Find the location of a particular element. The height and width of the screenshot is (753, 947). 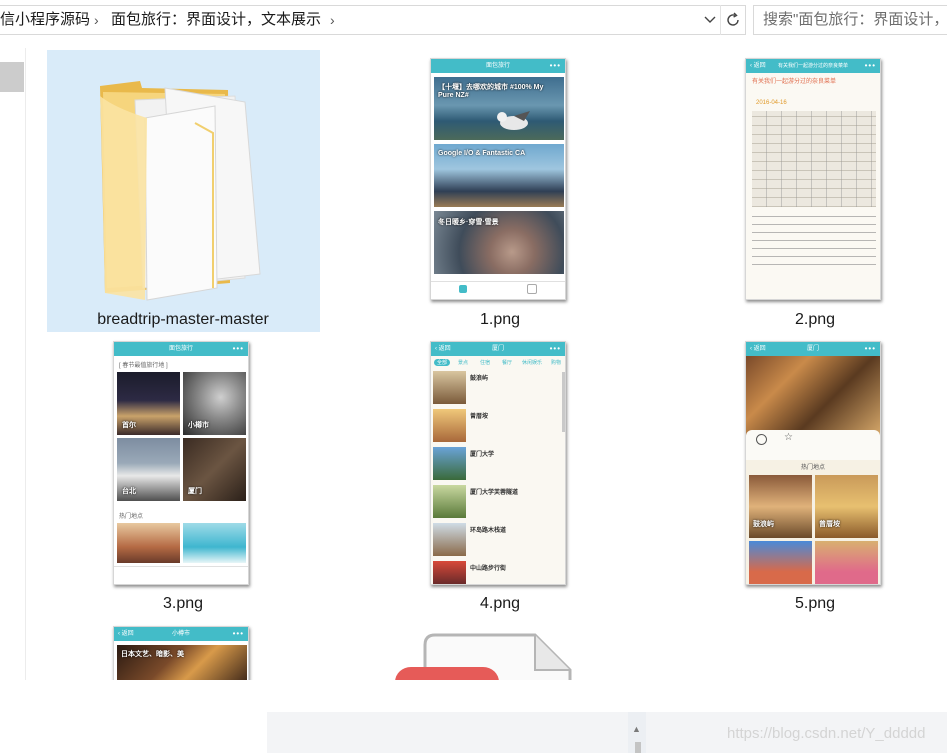

place-card: 曾厝垵 is located at coordinates (846, 506).